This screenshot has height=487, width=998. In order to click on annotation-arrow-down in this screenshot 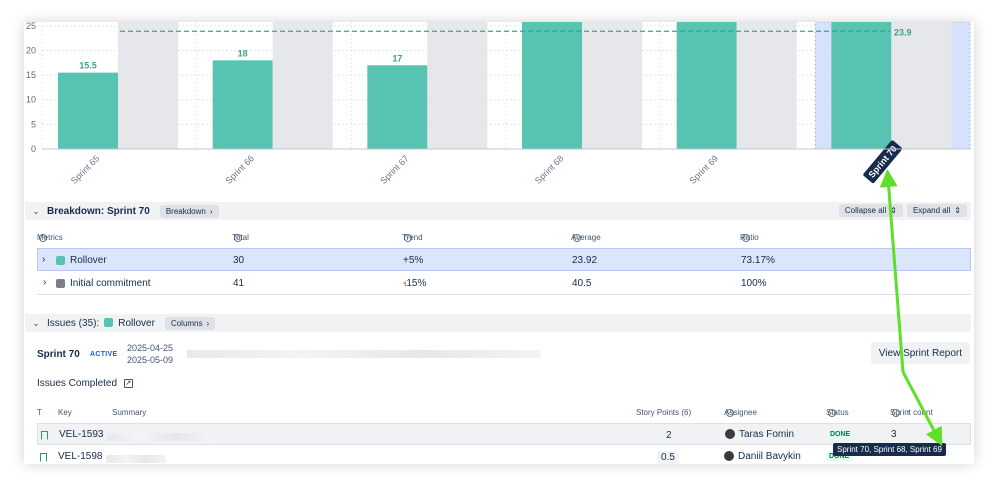, I will do `click(922, 408)`.